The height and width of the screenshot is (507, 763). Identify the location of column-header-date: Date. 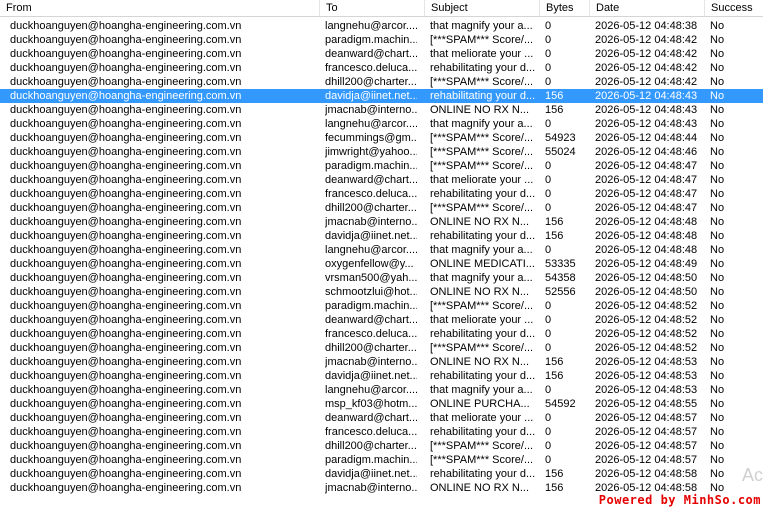
(647, 8).